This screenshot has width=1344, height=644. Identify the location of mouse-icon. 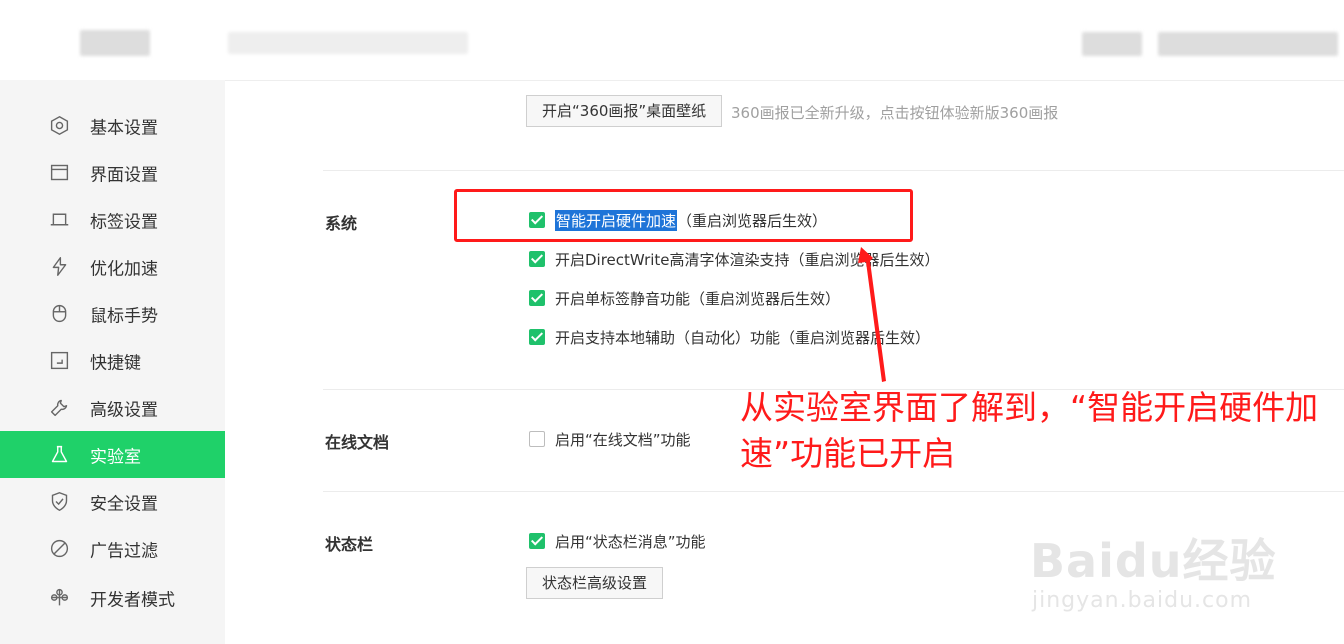
(59, 313).